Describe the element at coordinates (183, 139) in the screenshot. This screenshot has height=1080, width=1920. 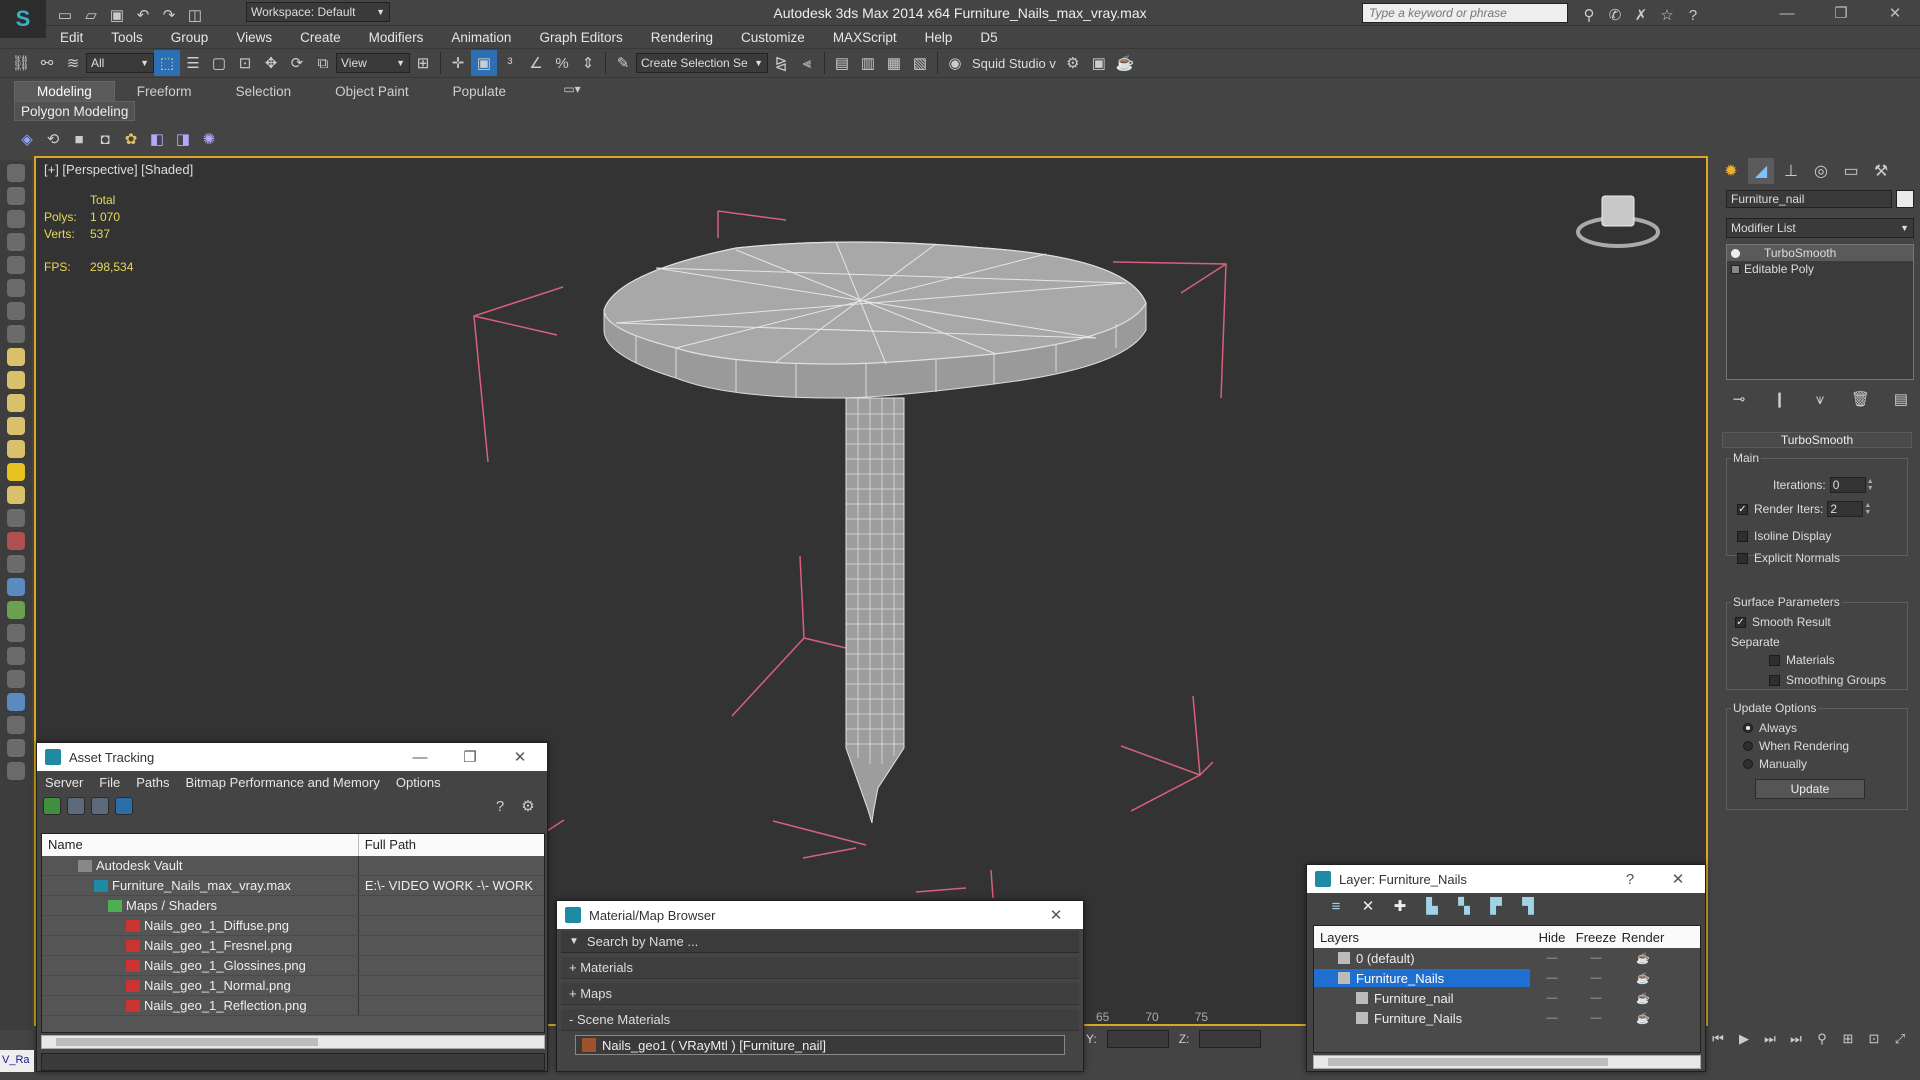
I see `layers-icon: ◨` at that location.